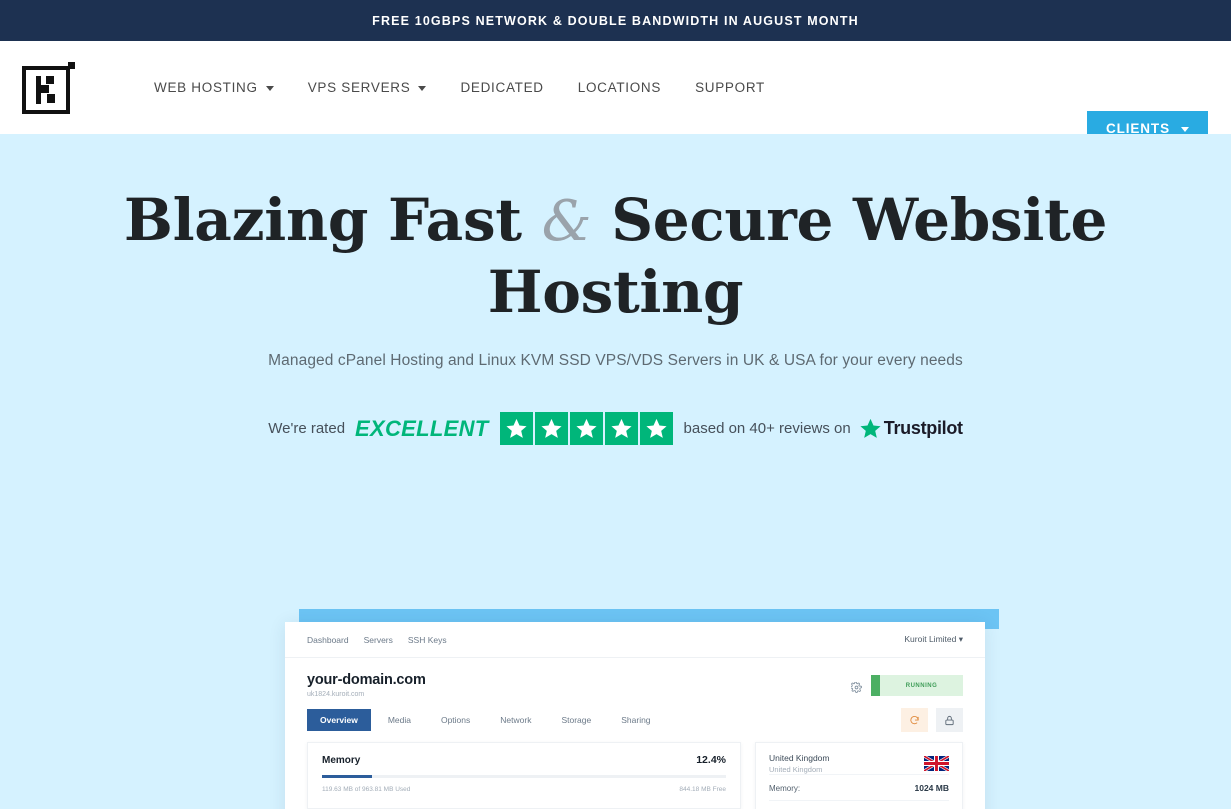  I want to click on metric-percent: 12.4%, so click(711, 760).